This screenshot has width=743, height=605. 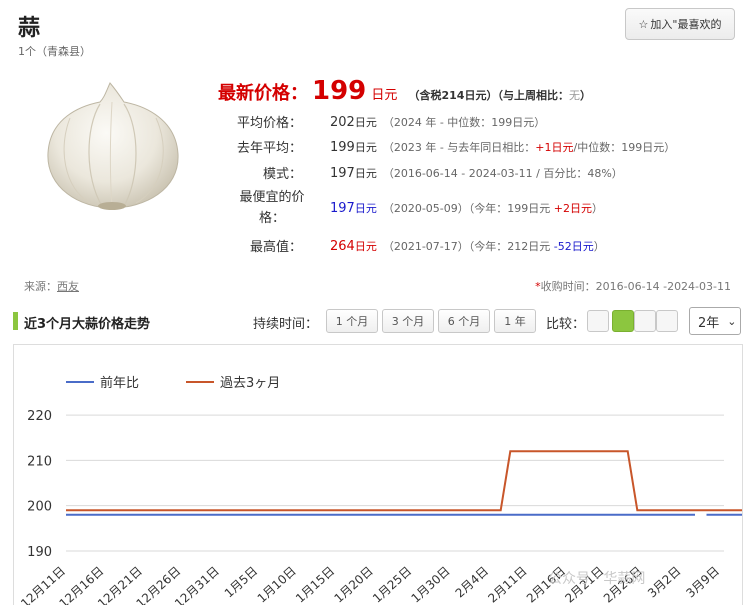 What do you see at coordinates (468, 246) in the screenshot?
I see `stat-note: （2021-07-17）（今年：212日元` at bounding box center [468, 246].